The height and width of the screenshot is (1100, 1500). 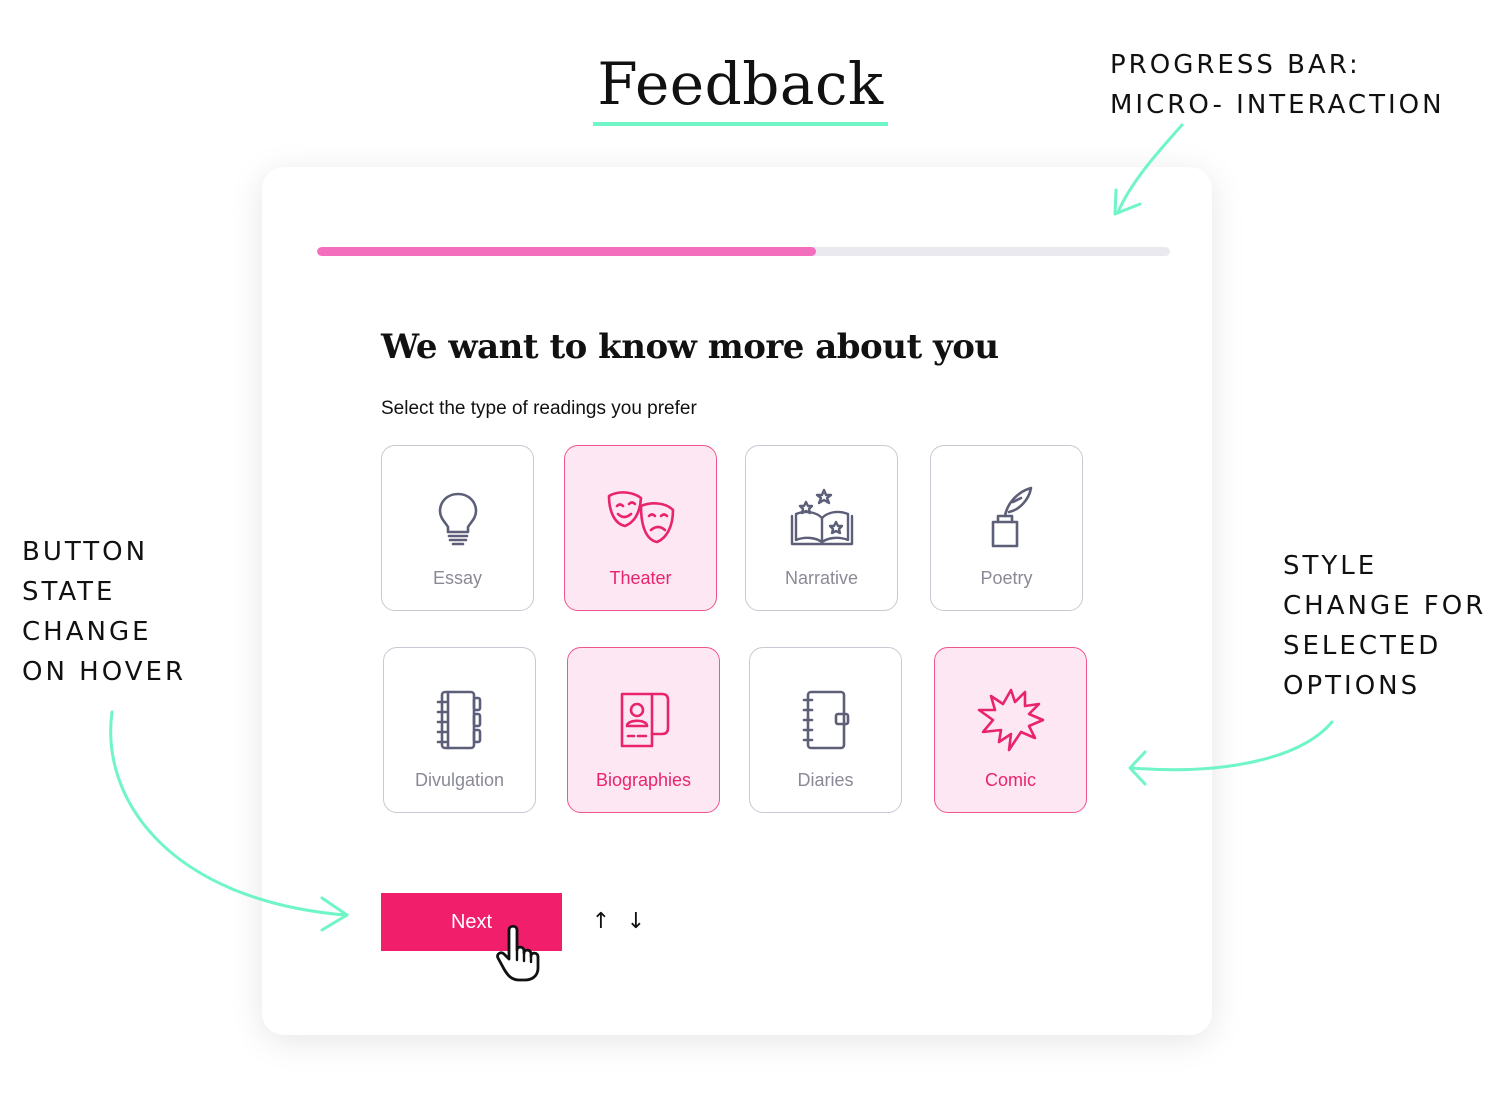 I want to click on question-subheading: Select the type of readings you prefer, so click(x=539, y=408).